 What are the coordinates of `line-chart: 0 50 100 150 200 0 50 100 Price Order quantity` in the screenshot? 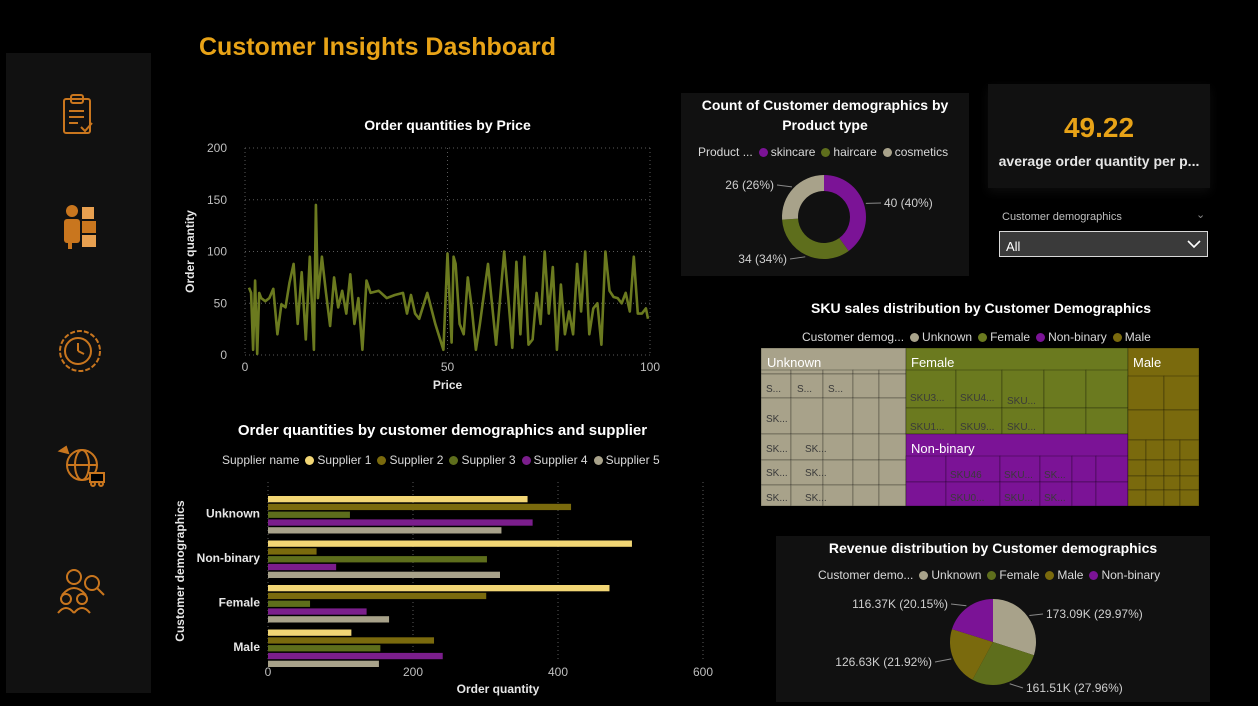 It's located at (425, 268).